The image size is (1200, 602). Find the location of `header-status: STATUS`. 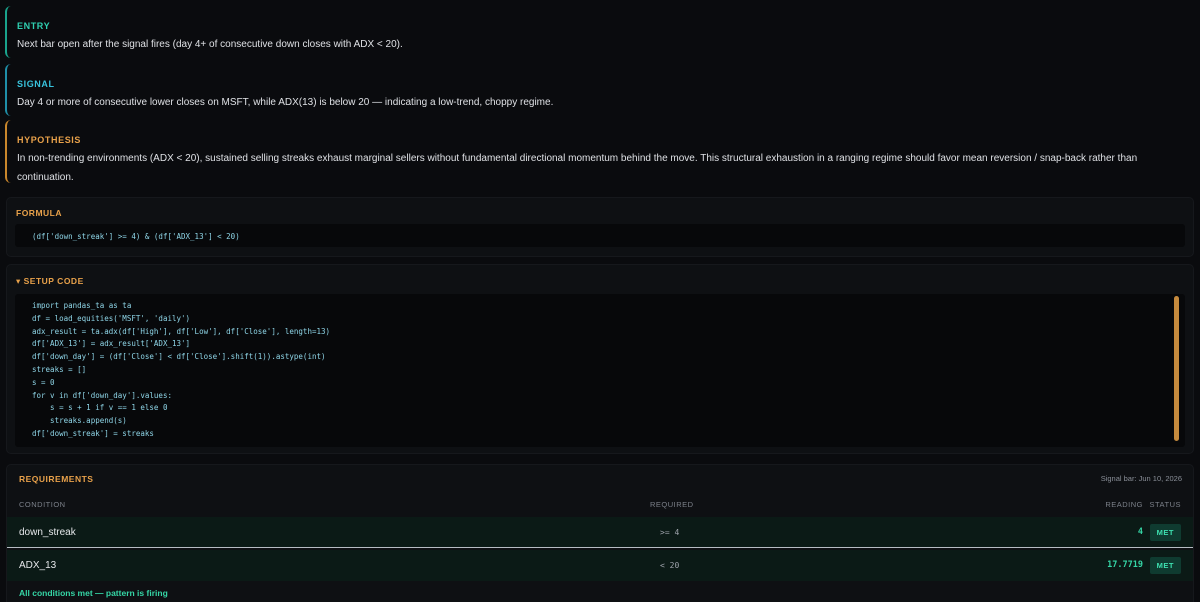

header-status: STATUS is located at coordinates (1165, 504).